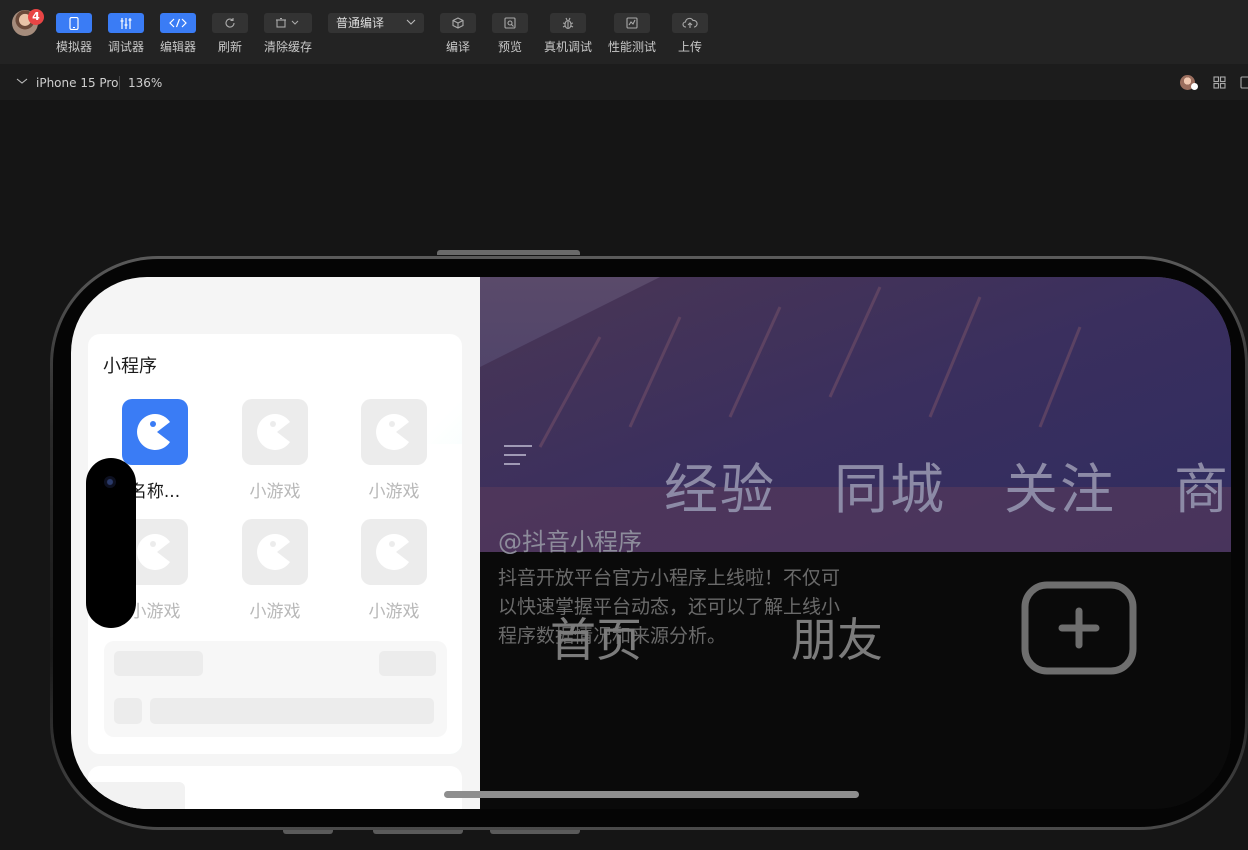 The height and width of the screenshot is (850, 1248). What do you see at coordinates (689, 47) in the screenshot?
I see `upload-label: 上传` at bounding box center [689, 47].